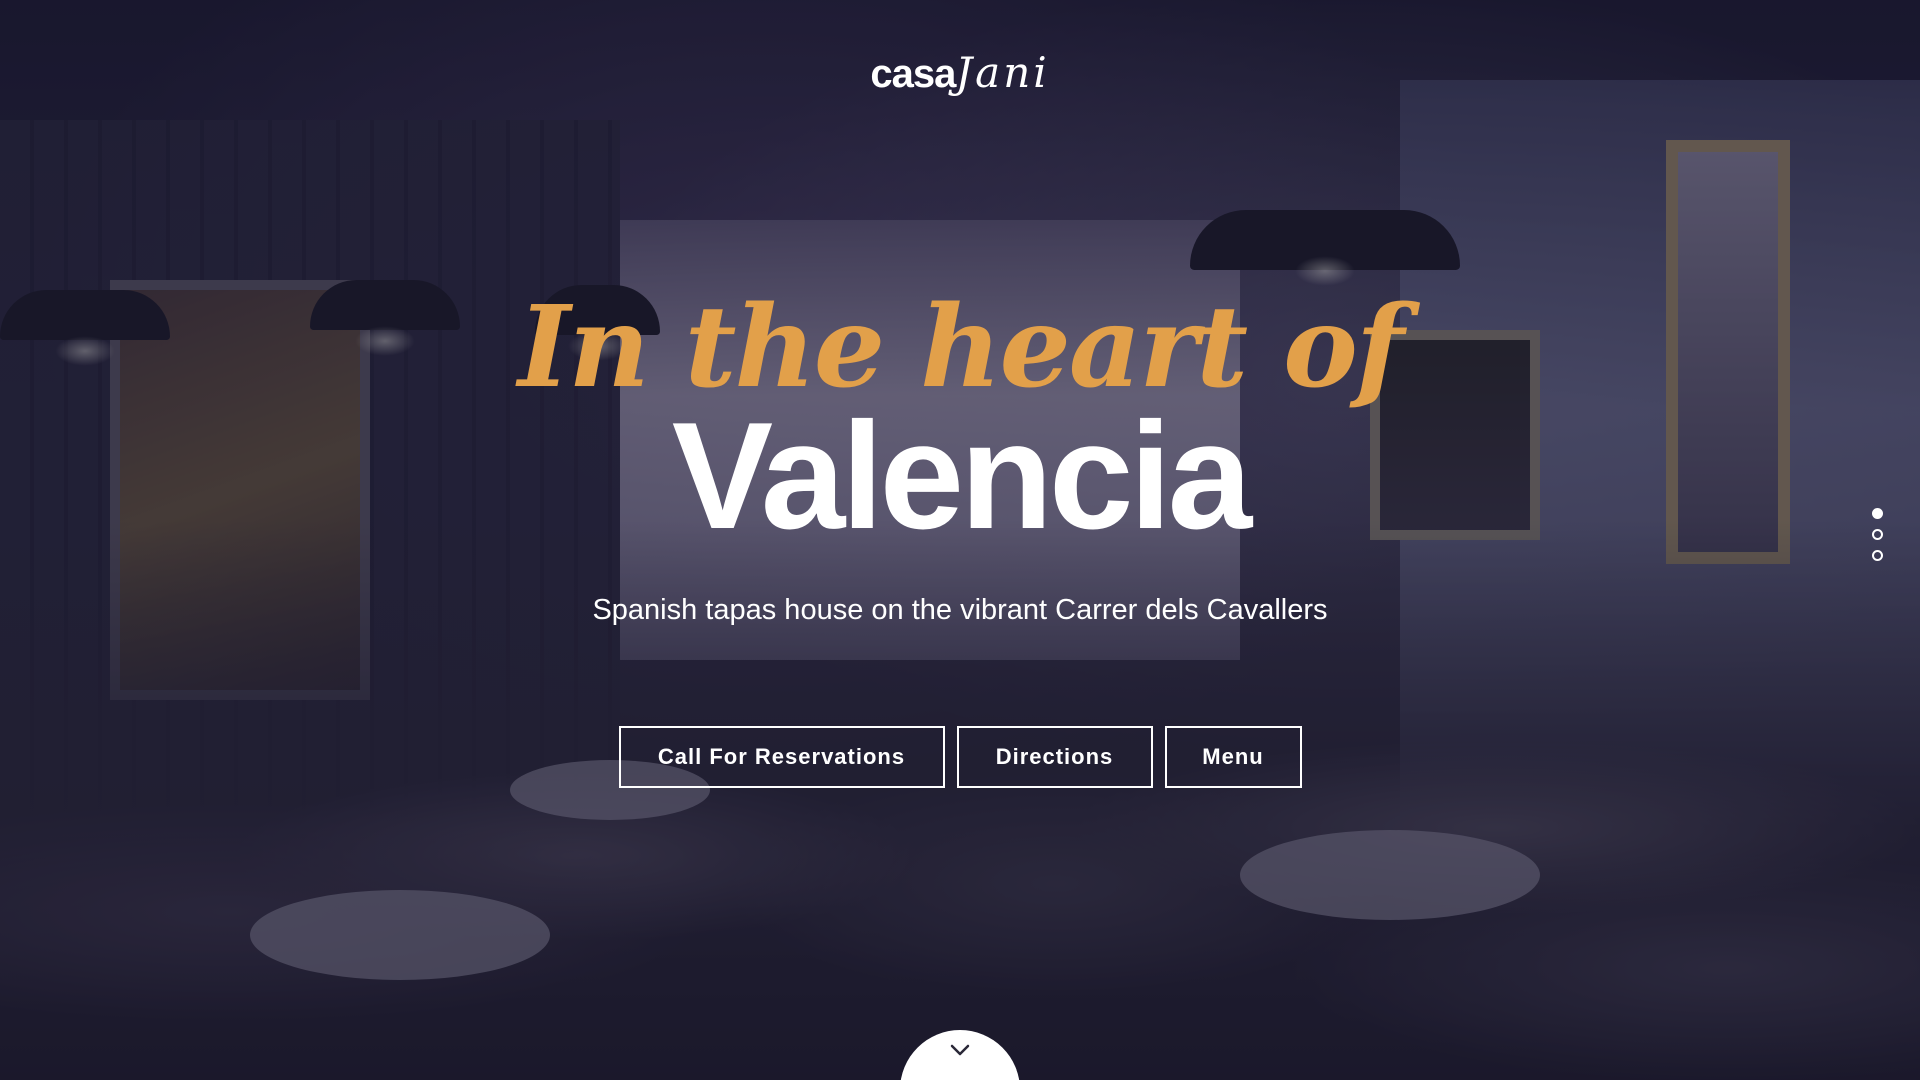 This screenshot has height=1080, width=1920. I want to click on directions-button: Directions, so click(1054, 757).